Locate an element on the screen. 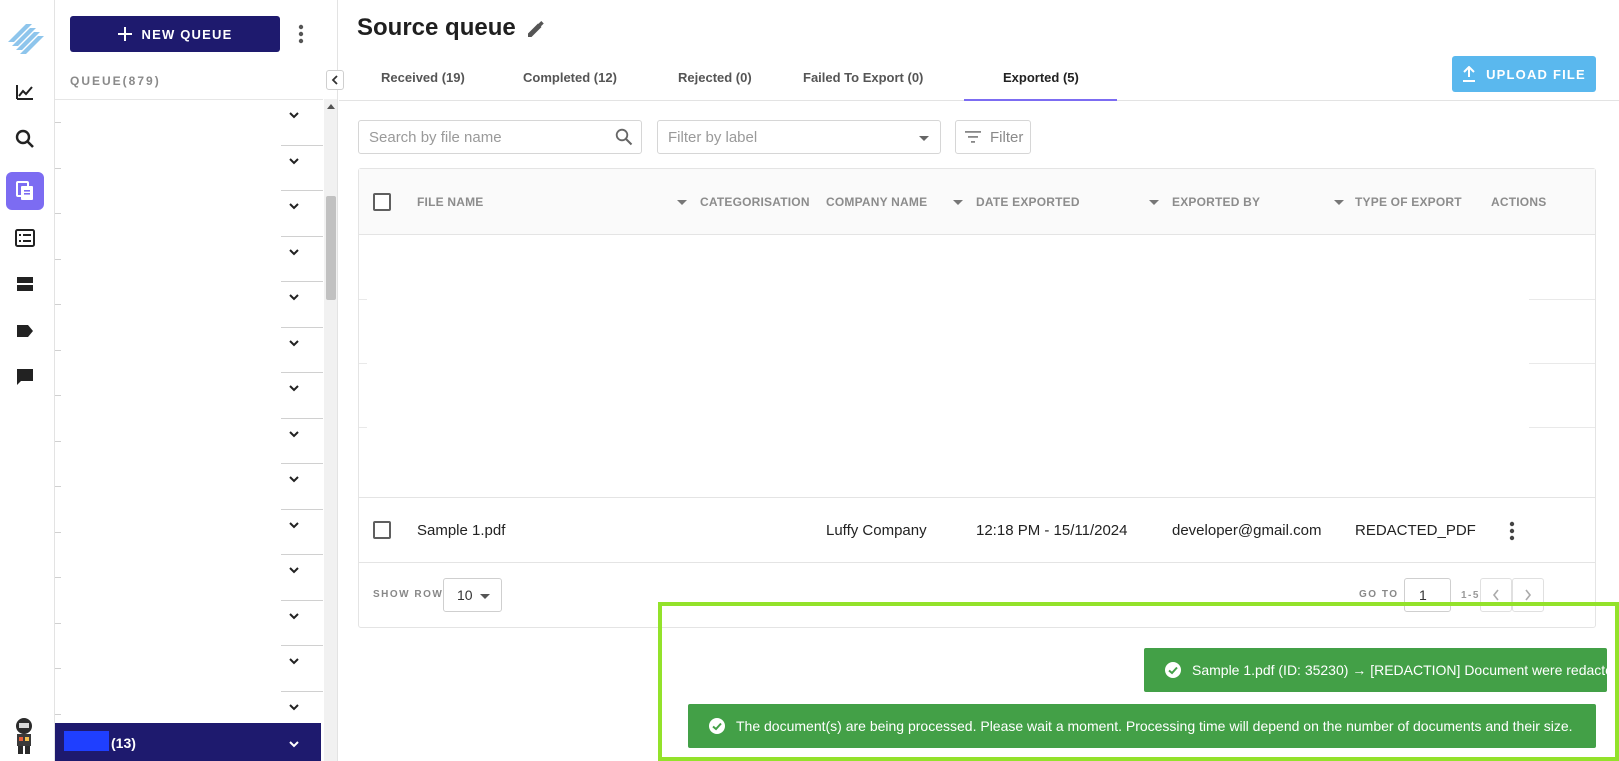 The image size is (1619, 761). icon-rail is located at coordinates (27, 380).